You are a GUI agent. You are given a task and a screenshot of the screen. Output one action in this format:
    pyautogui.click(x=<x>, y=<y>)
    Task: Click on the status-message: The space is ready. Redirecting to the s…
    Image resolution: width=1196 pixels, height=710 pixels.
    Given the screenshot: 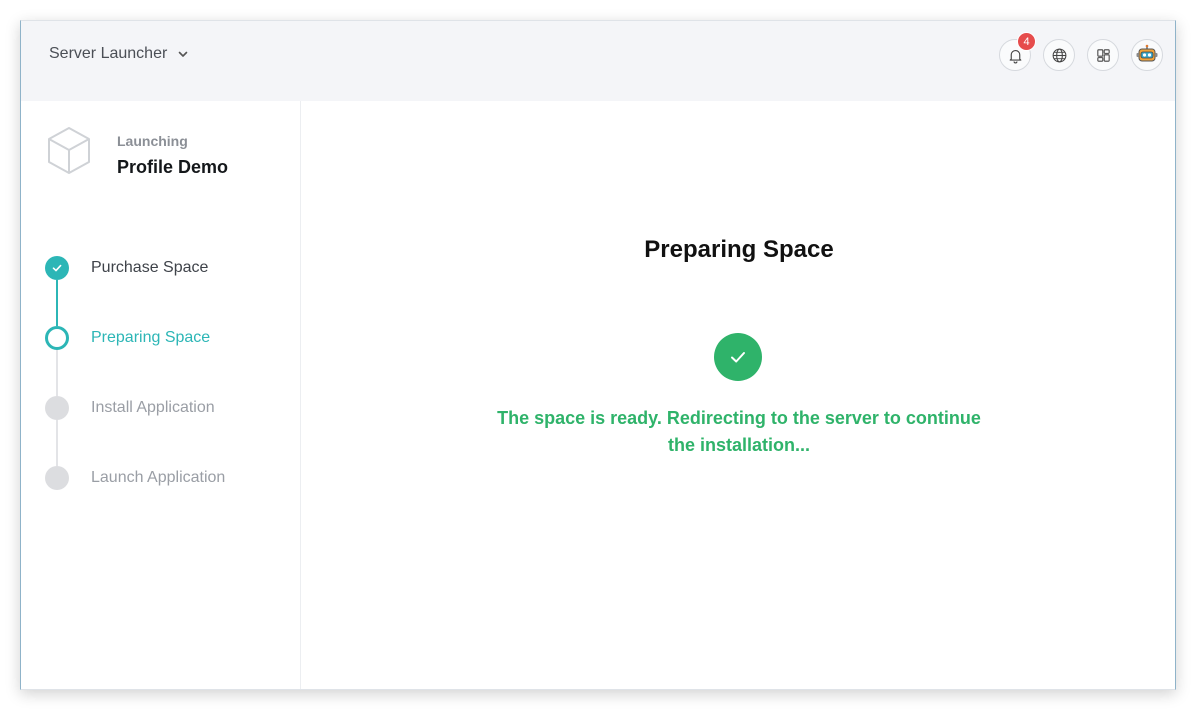 What is the action you would take?
    pyautogui.click(x=739, y=431)
    